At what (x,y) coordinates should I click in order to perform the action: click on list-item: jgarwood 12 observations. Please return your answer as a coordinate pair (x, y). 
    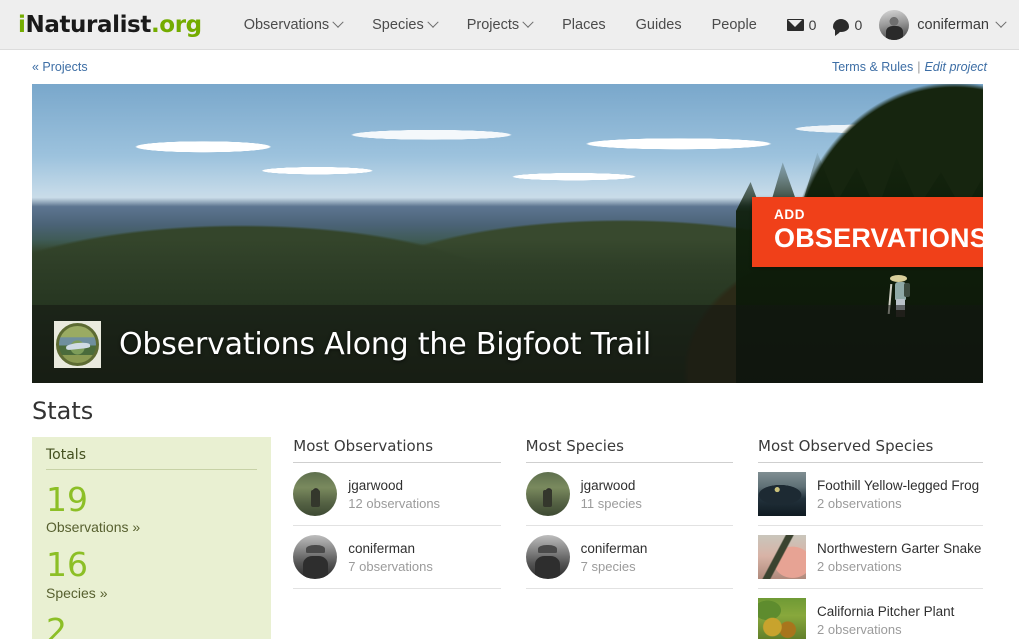
    Looking at the image, I should click on (397, 494).